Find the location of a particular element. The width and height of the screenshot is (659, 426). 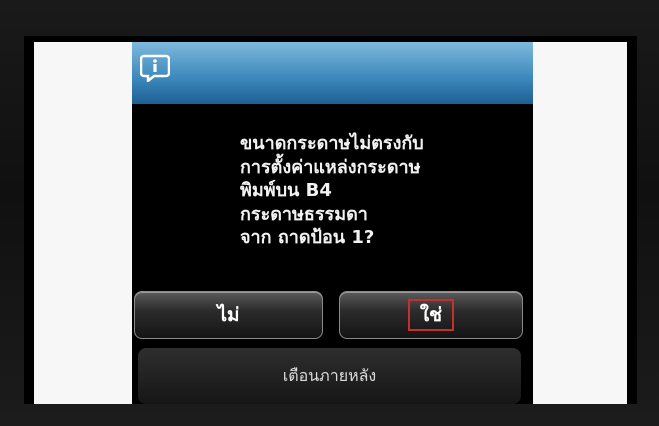

remind-later-button: เตือนภายหลัง is located at coordinates (329, 376).